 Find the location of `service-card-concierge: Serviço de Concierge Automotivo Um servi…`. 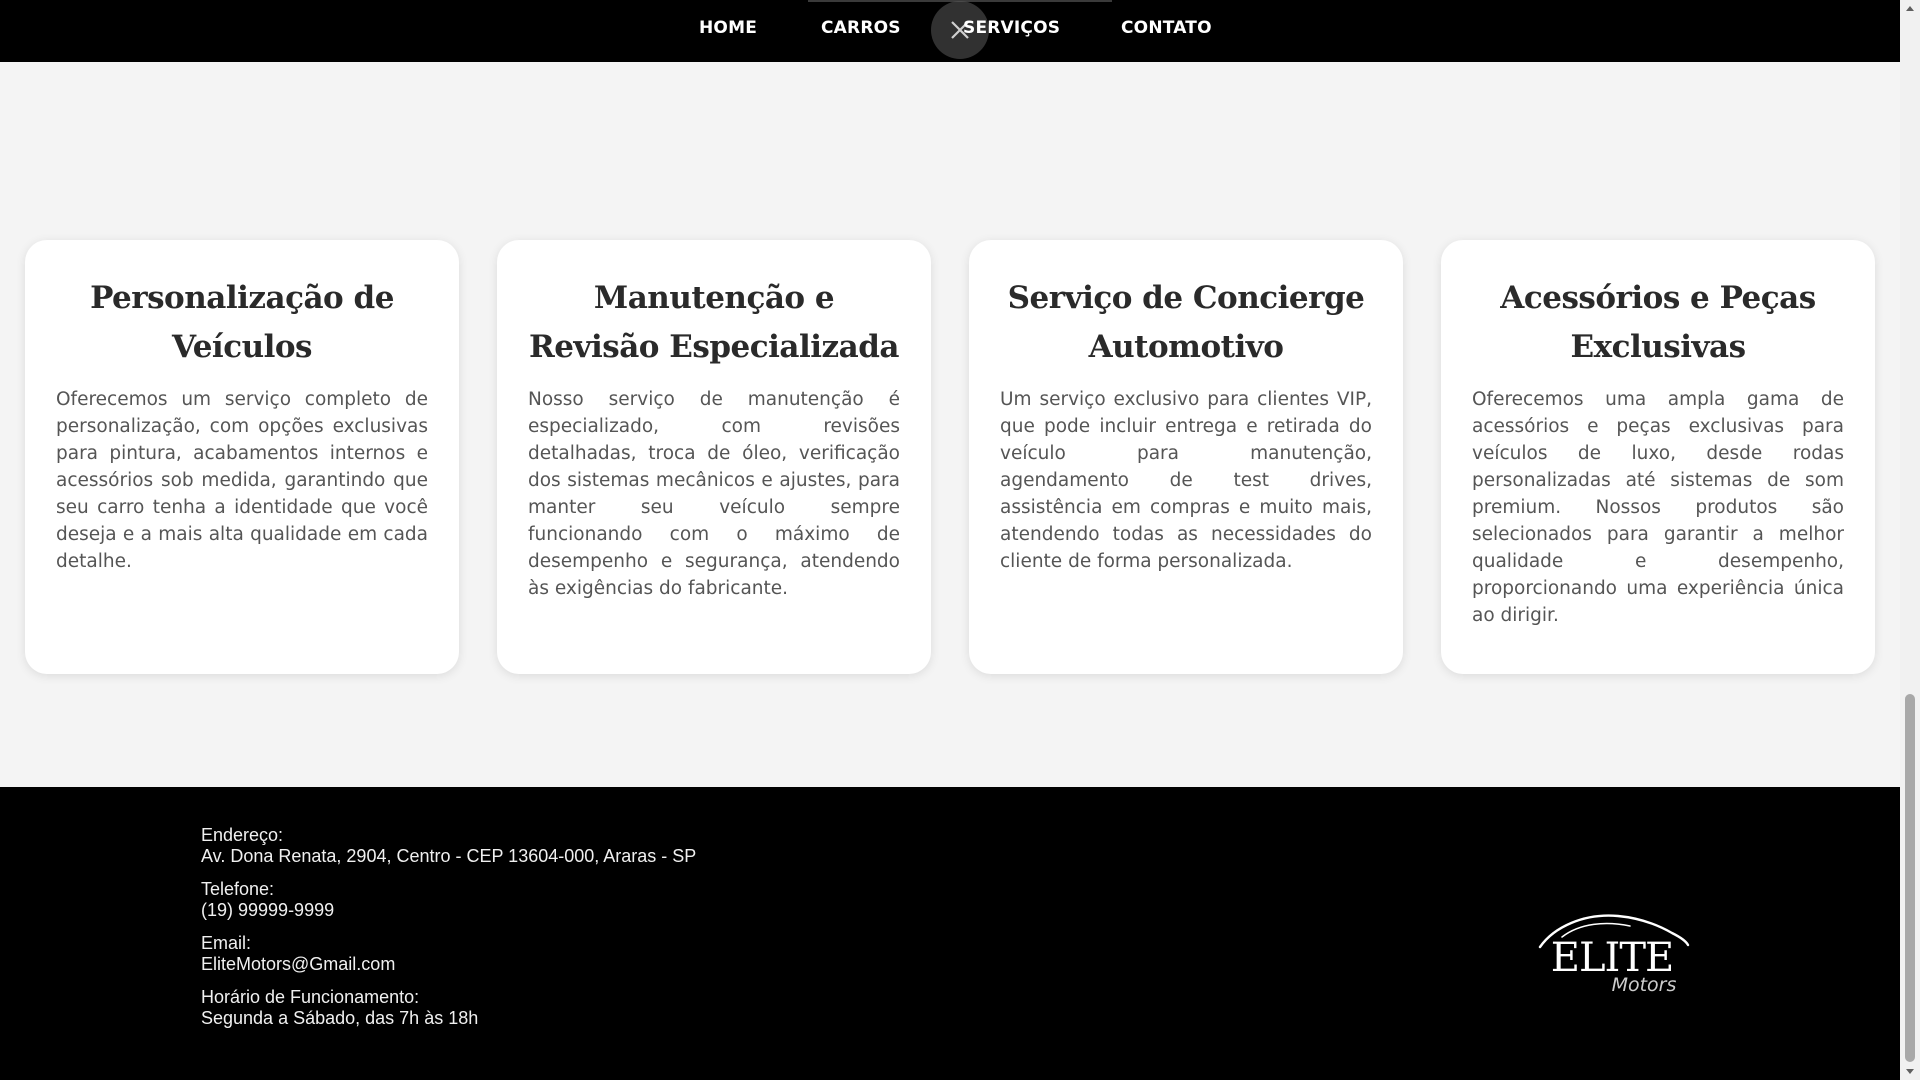

service-card-concierge: Serviço de Concierge Automotivo Um servi… is located at coordinates (1186, 457).